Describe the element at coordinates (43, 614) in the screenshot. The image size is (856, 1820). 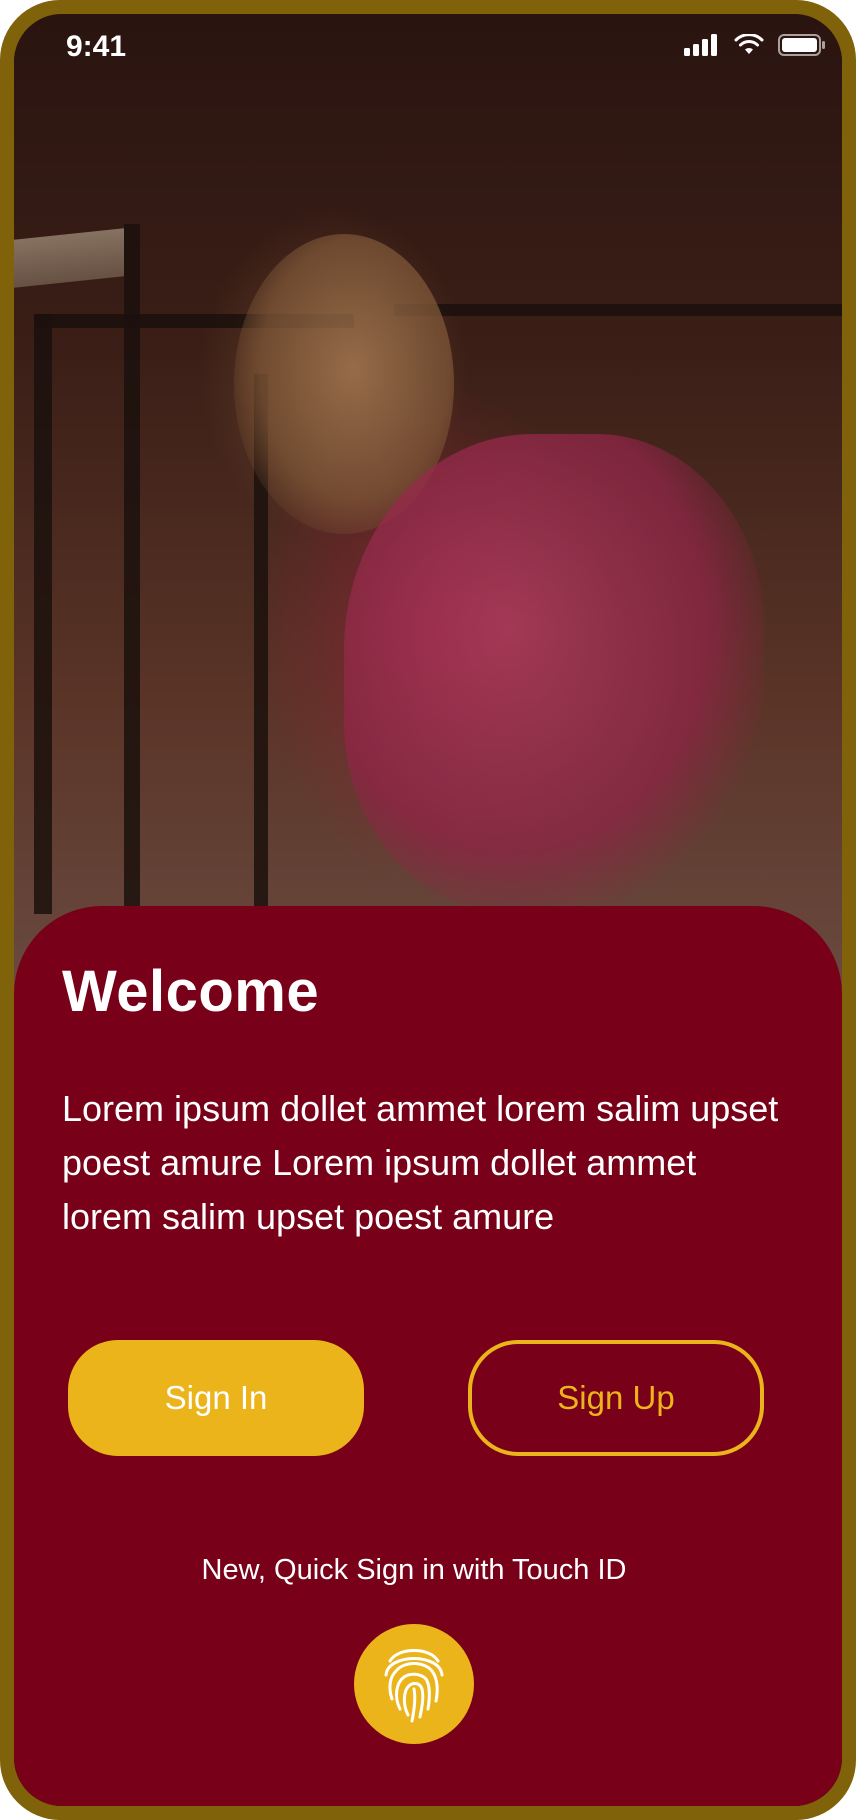
I see `rack-post` at that location.